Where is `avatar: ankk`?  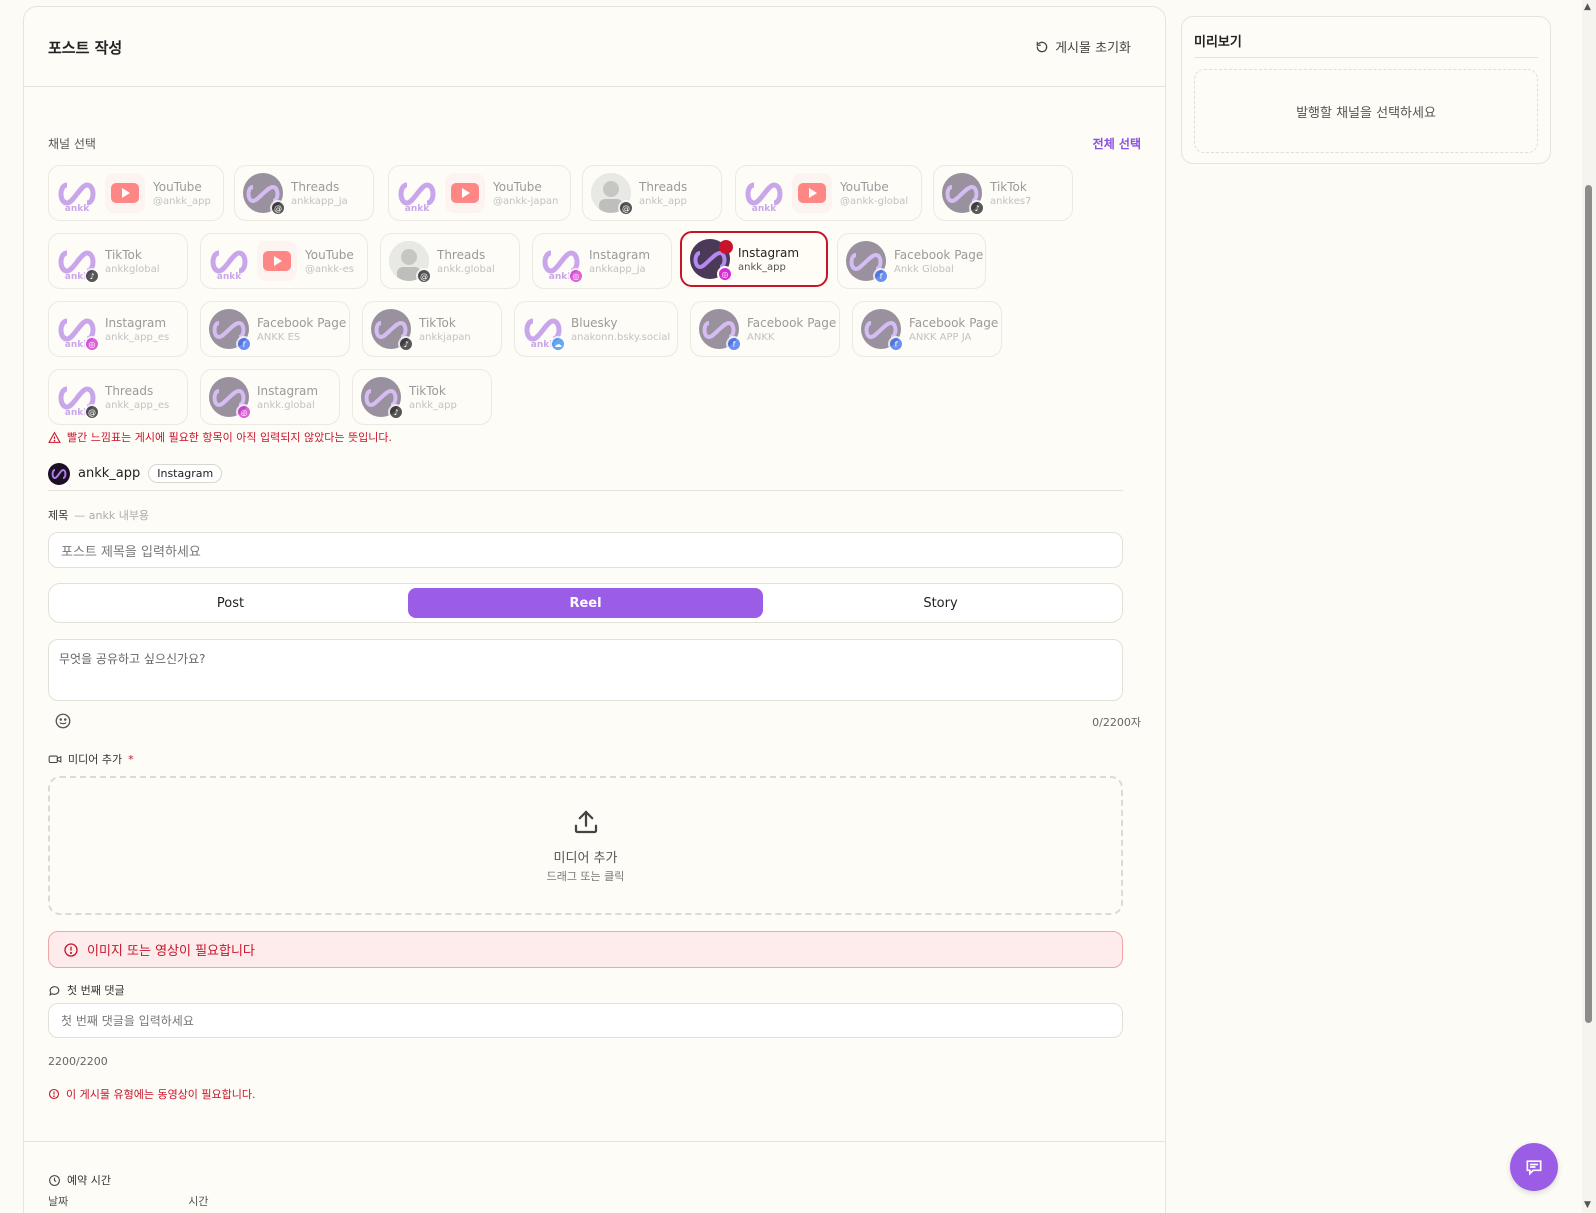
avatar: ankk is located at coordinates (229, 261).